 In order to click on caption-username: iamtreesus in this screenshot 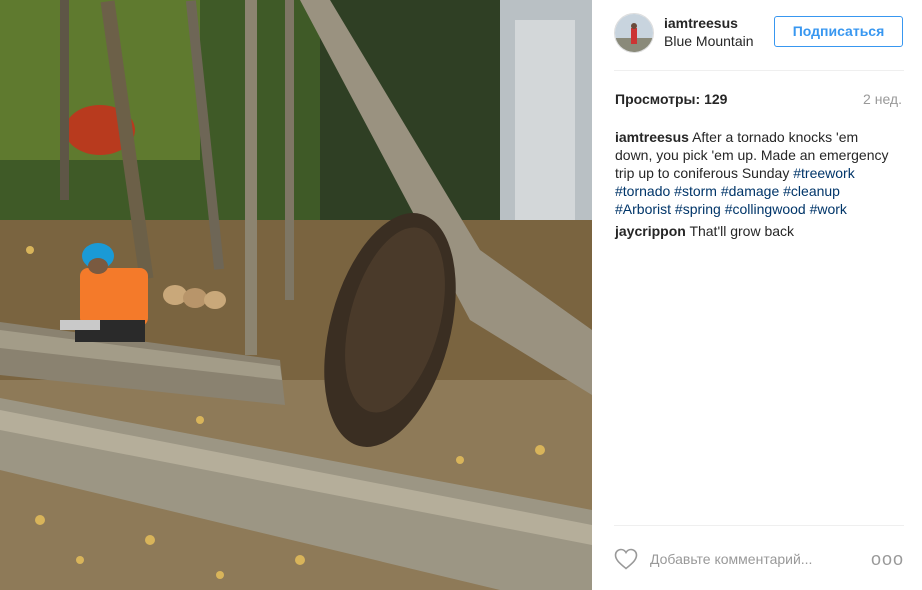, I will do `click(652, 137)`.